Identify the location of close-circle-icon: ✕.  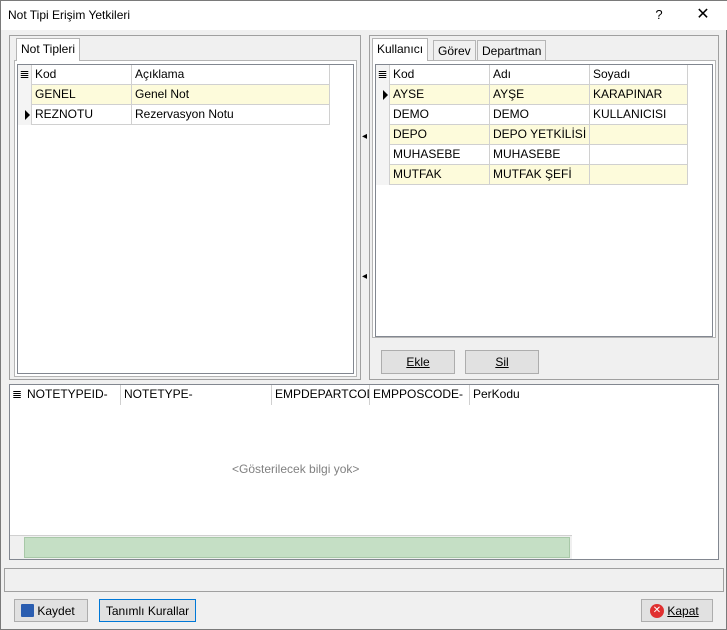
(657, 610).